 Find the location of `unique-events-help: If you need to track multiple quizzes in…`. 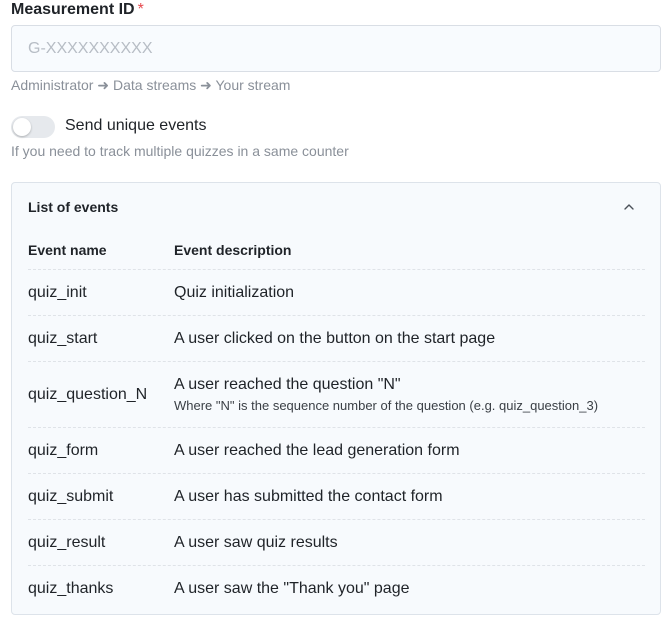

unique-events-help: If you need to track multiple quizzes in… is located at coordinates (180, 151).